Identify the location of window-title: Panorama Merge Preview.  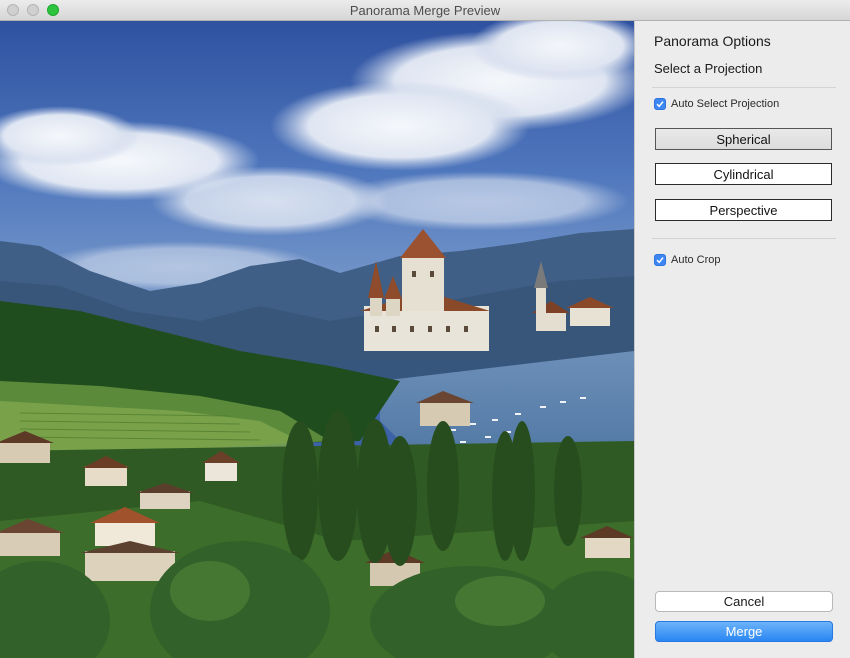
(425, 10).